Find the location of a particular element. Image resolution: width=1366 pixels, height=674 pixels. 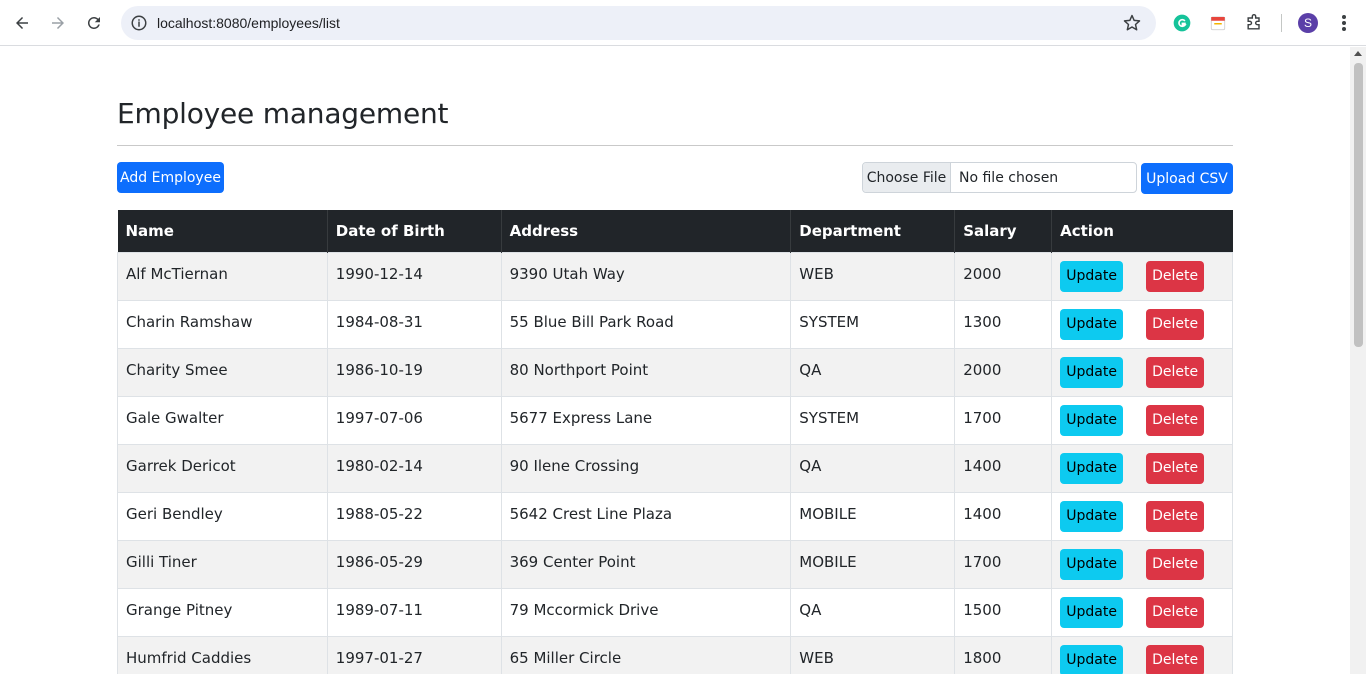

cell-name: Gilli Tiner is located at coordinates (222, 564).